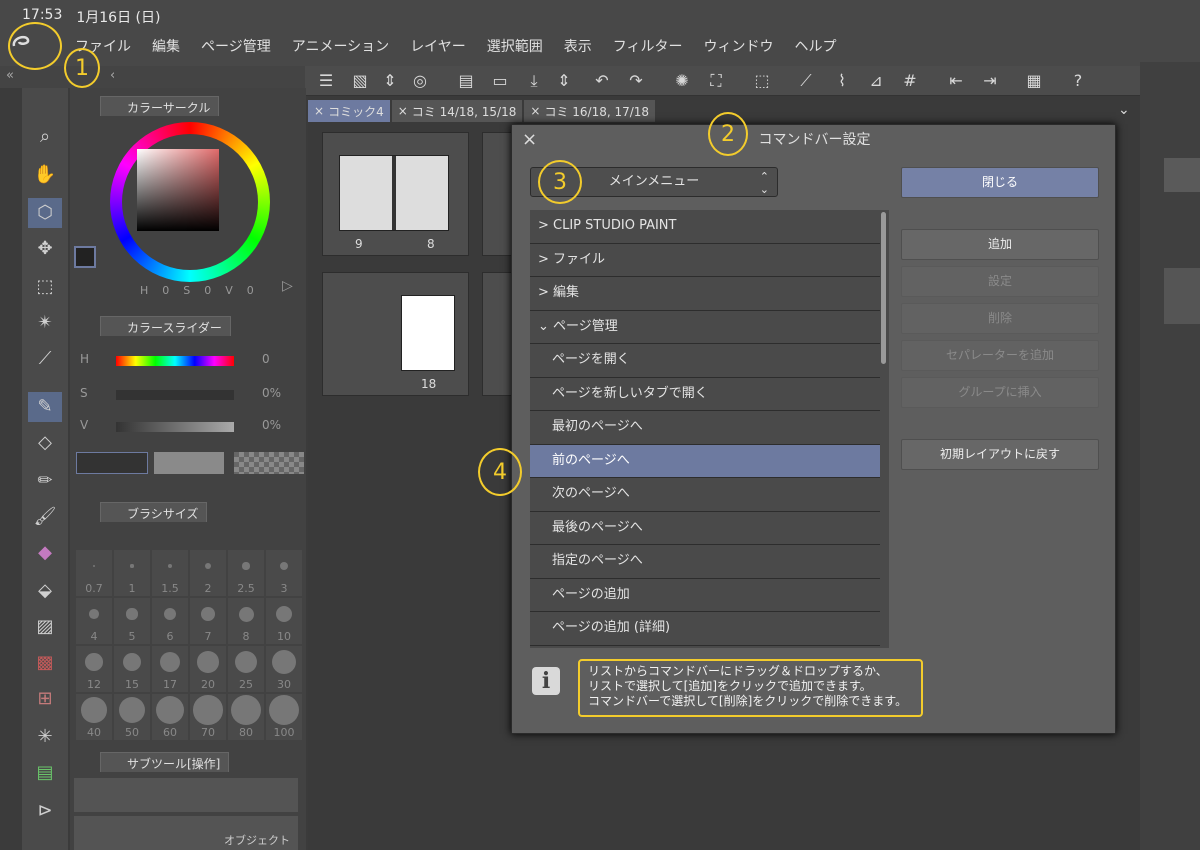  I want to click on brush-size-cell: 15, so click(132, 669).